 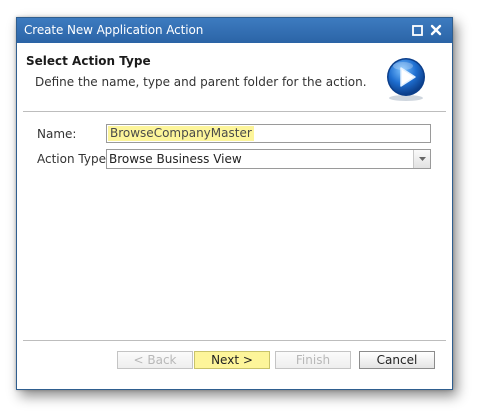 I want to click on name-field: BrowseCompanyMaster, so click(x=268, y=133).